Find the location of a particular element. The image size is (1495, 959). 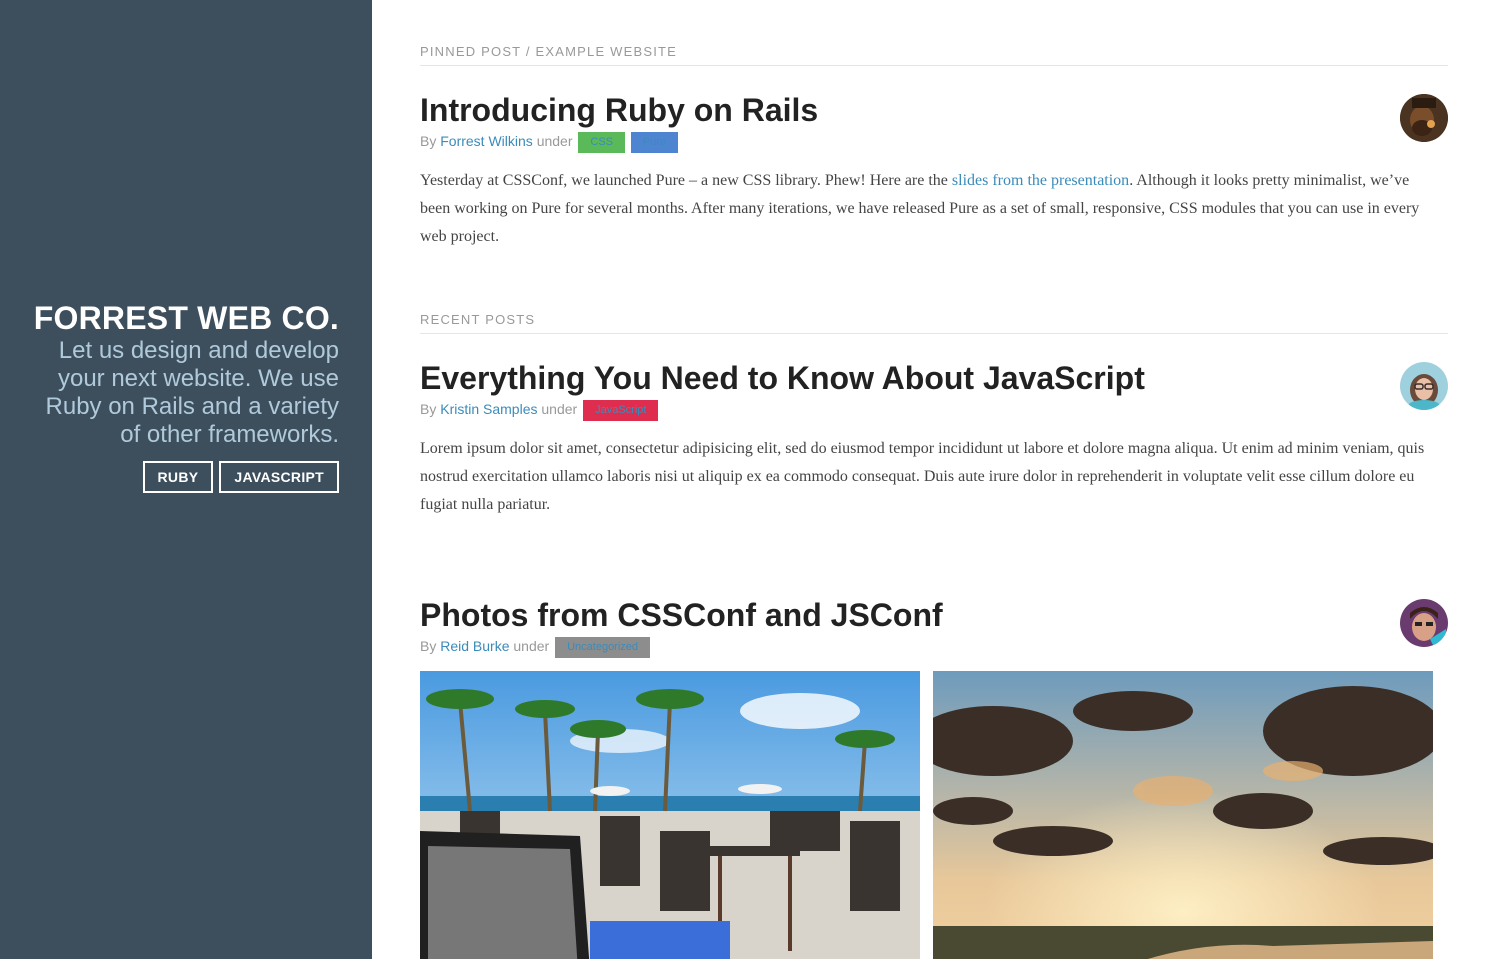

photo-patio is located at coordinates (670, 814).